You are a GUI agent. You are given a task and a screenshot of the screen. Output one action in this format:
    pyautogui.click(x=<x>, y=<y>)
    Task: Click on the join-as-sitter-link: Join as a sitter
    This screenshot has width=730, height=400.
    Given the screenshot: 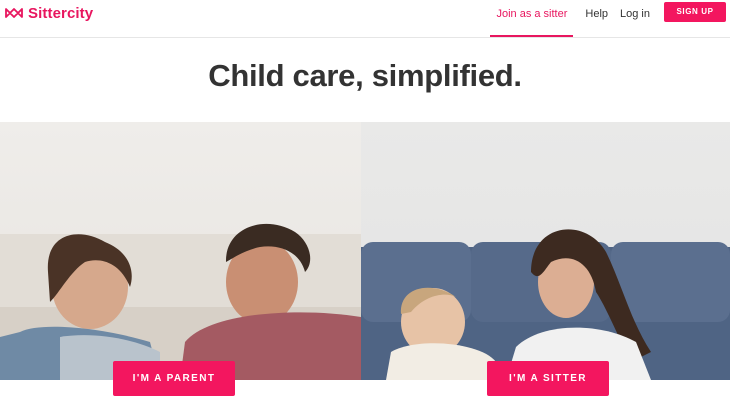 What is the action you would take?
    pyautogui.click(x=532, y=18)
    